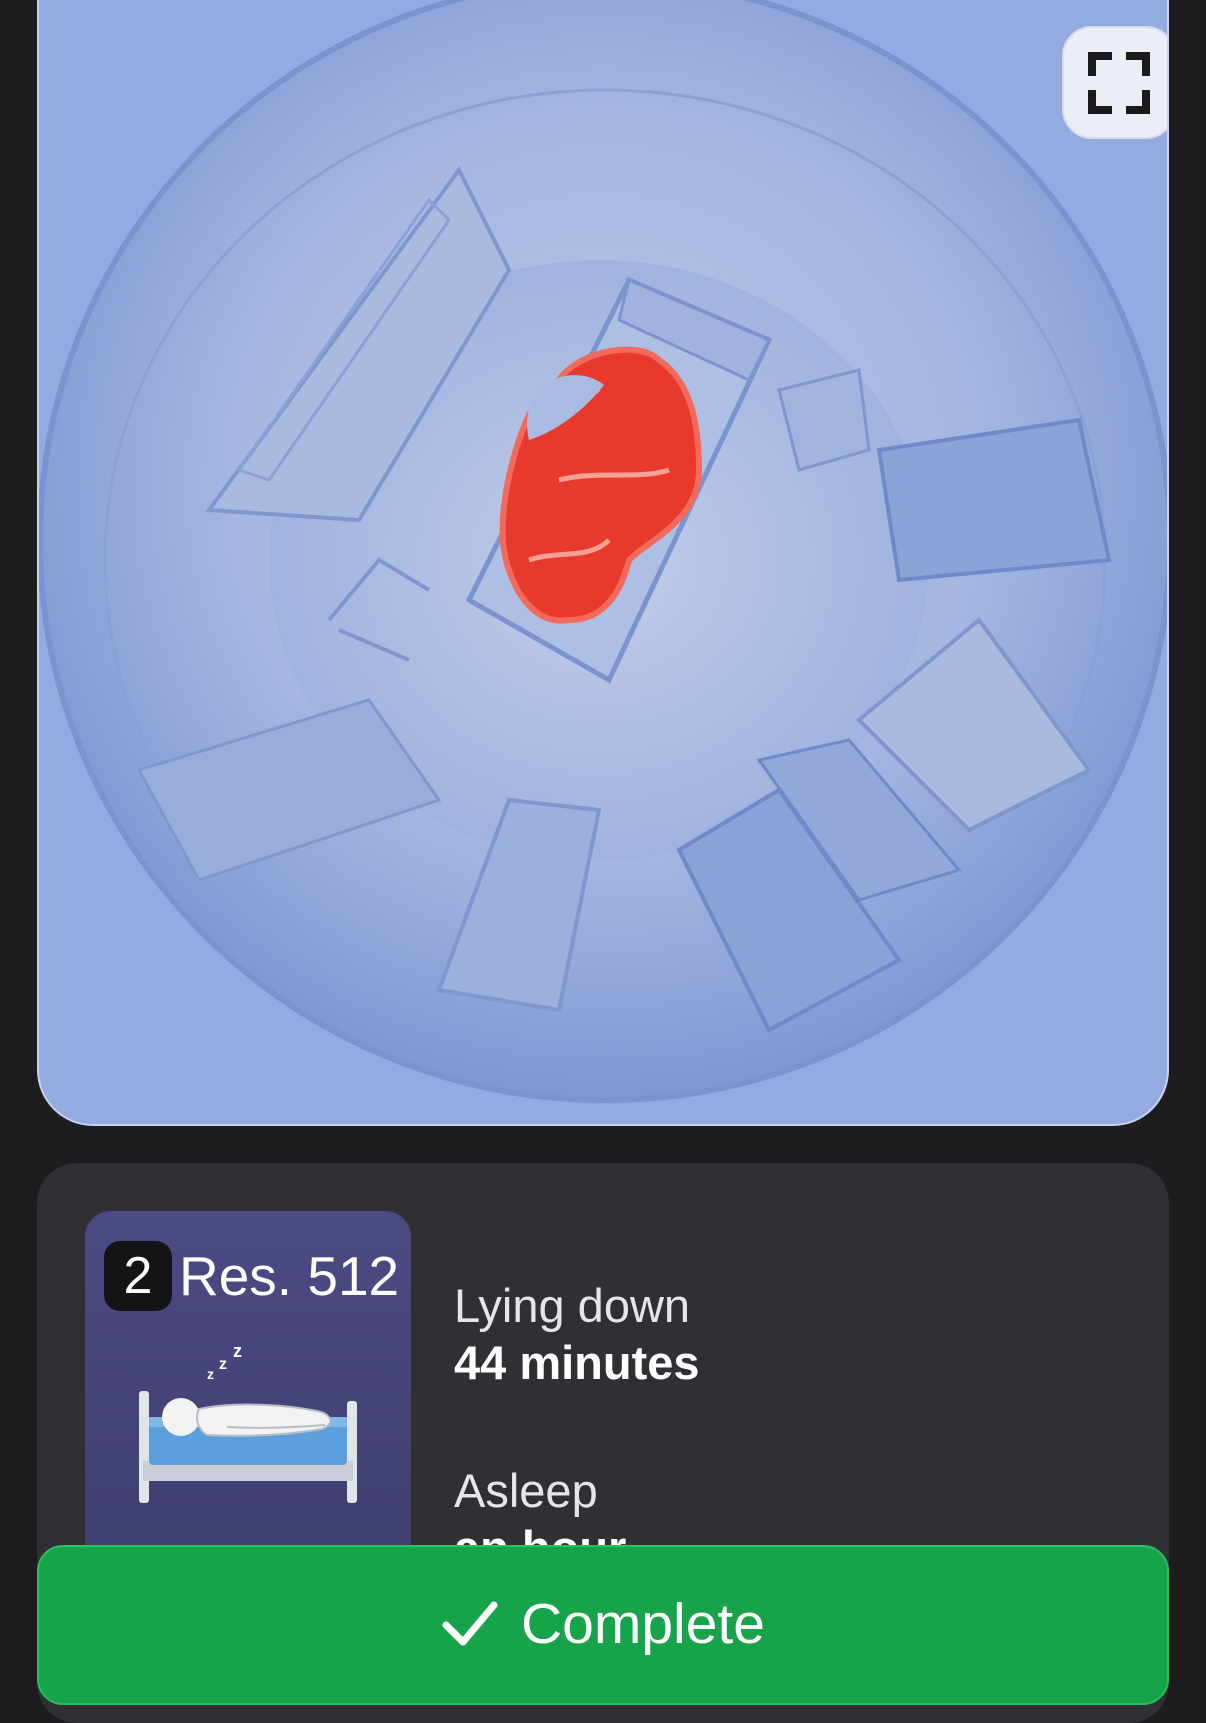  What do you see at coordinates (643, 1624) in the screenshot?
I see `complete-button-label: Complete` at bounding box center [643, 1624].